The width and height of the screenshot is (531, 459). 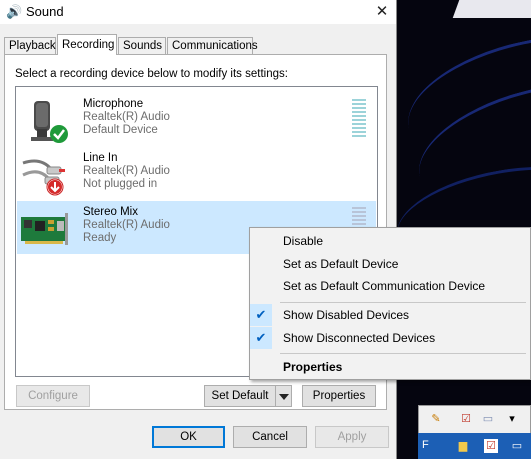 I want to click on line-in-jack-icon, so click(x=46, y=175).